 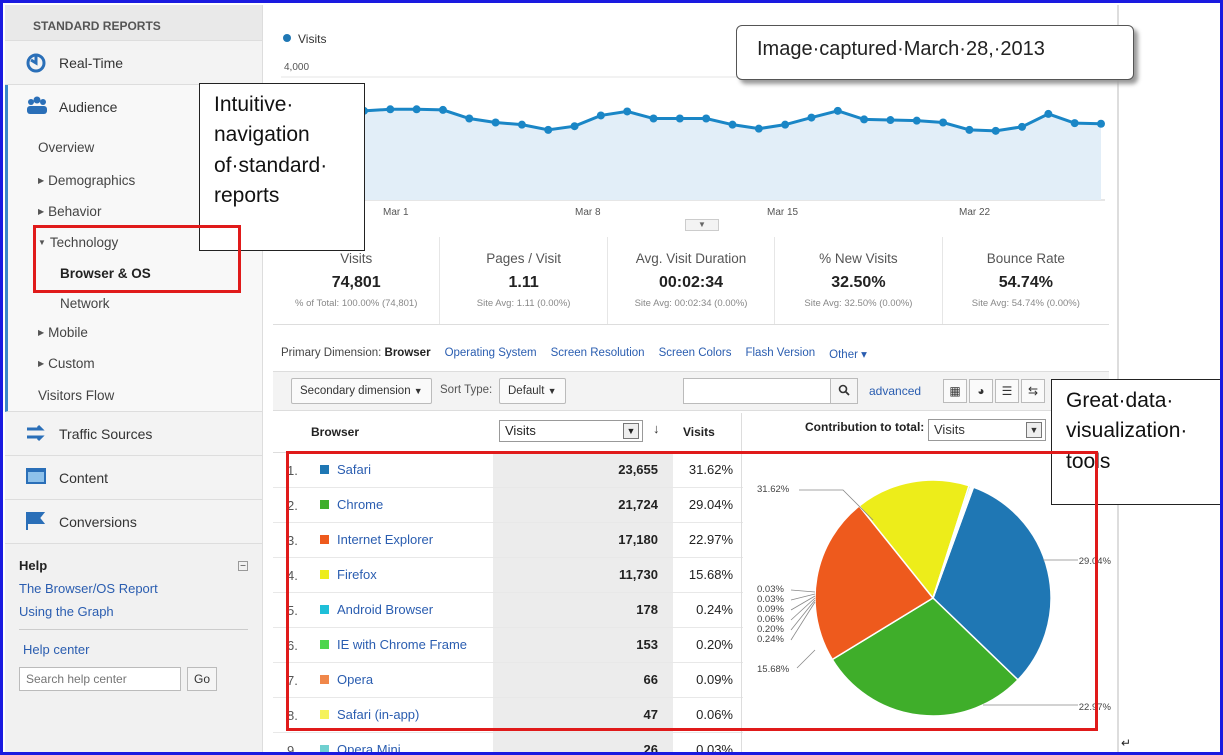 What do you see at coordinates (355, 391) in the screenshot?
I see `secondary-dimension-label: Secondary dimension` at bounding box center [355, 391].